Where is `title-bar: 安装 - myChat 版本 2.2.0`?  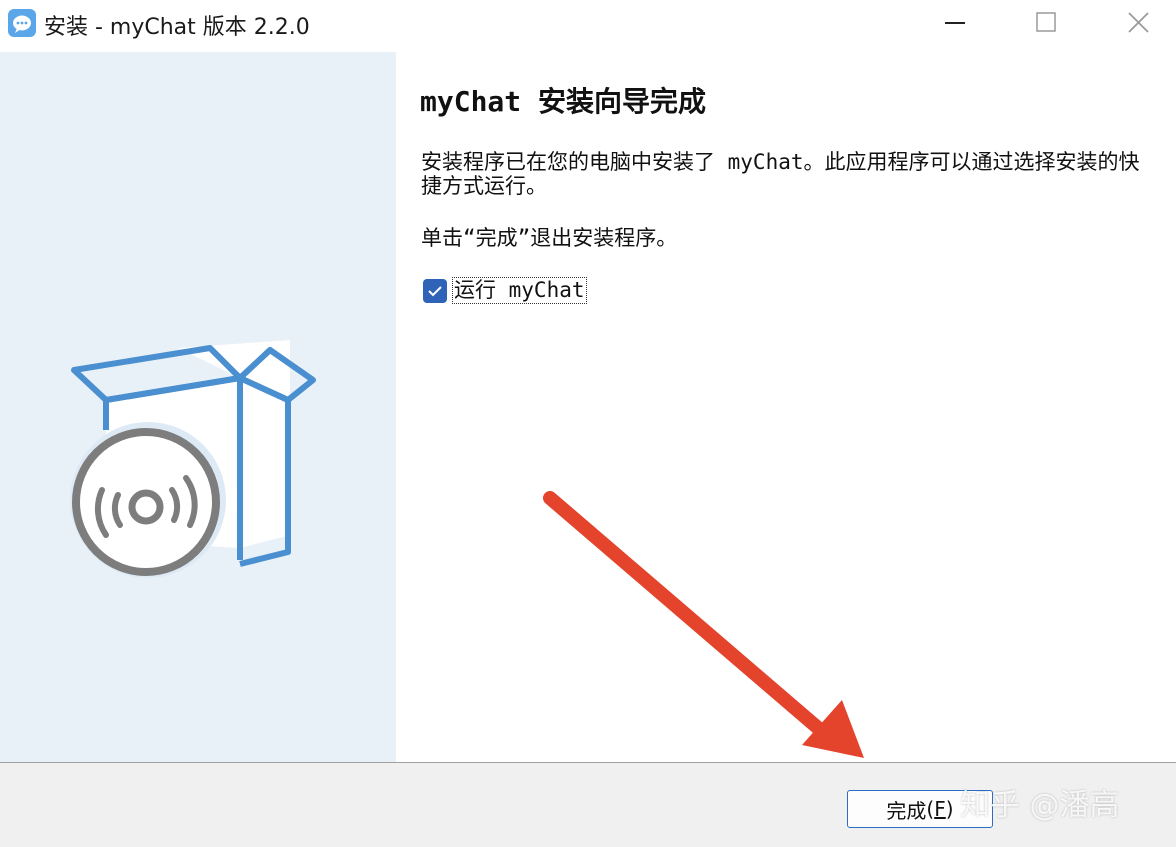
title-bar: 安装 - myChat 版本 2.2.0 is located at coordinates (588, 25).